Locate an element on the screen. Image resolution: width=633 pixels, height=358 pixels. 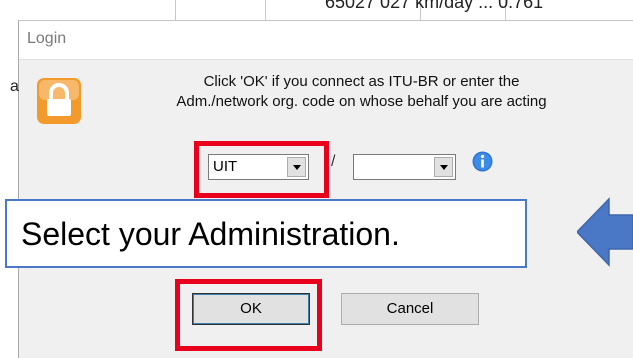
dialog-title: Login is located at coordinates (47, 38).